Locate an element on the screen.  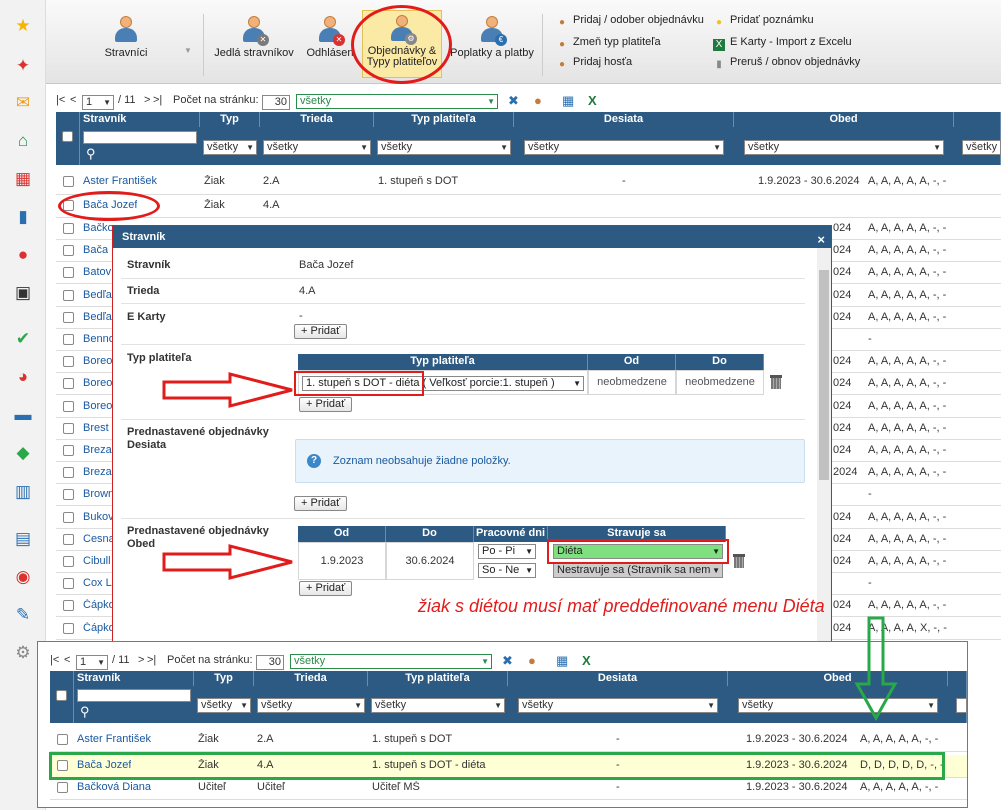
home-icon: ⌂ is located at coordinates (23, 140).